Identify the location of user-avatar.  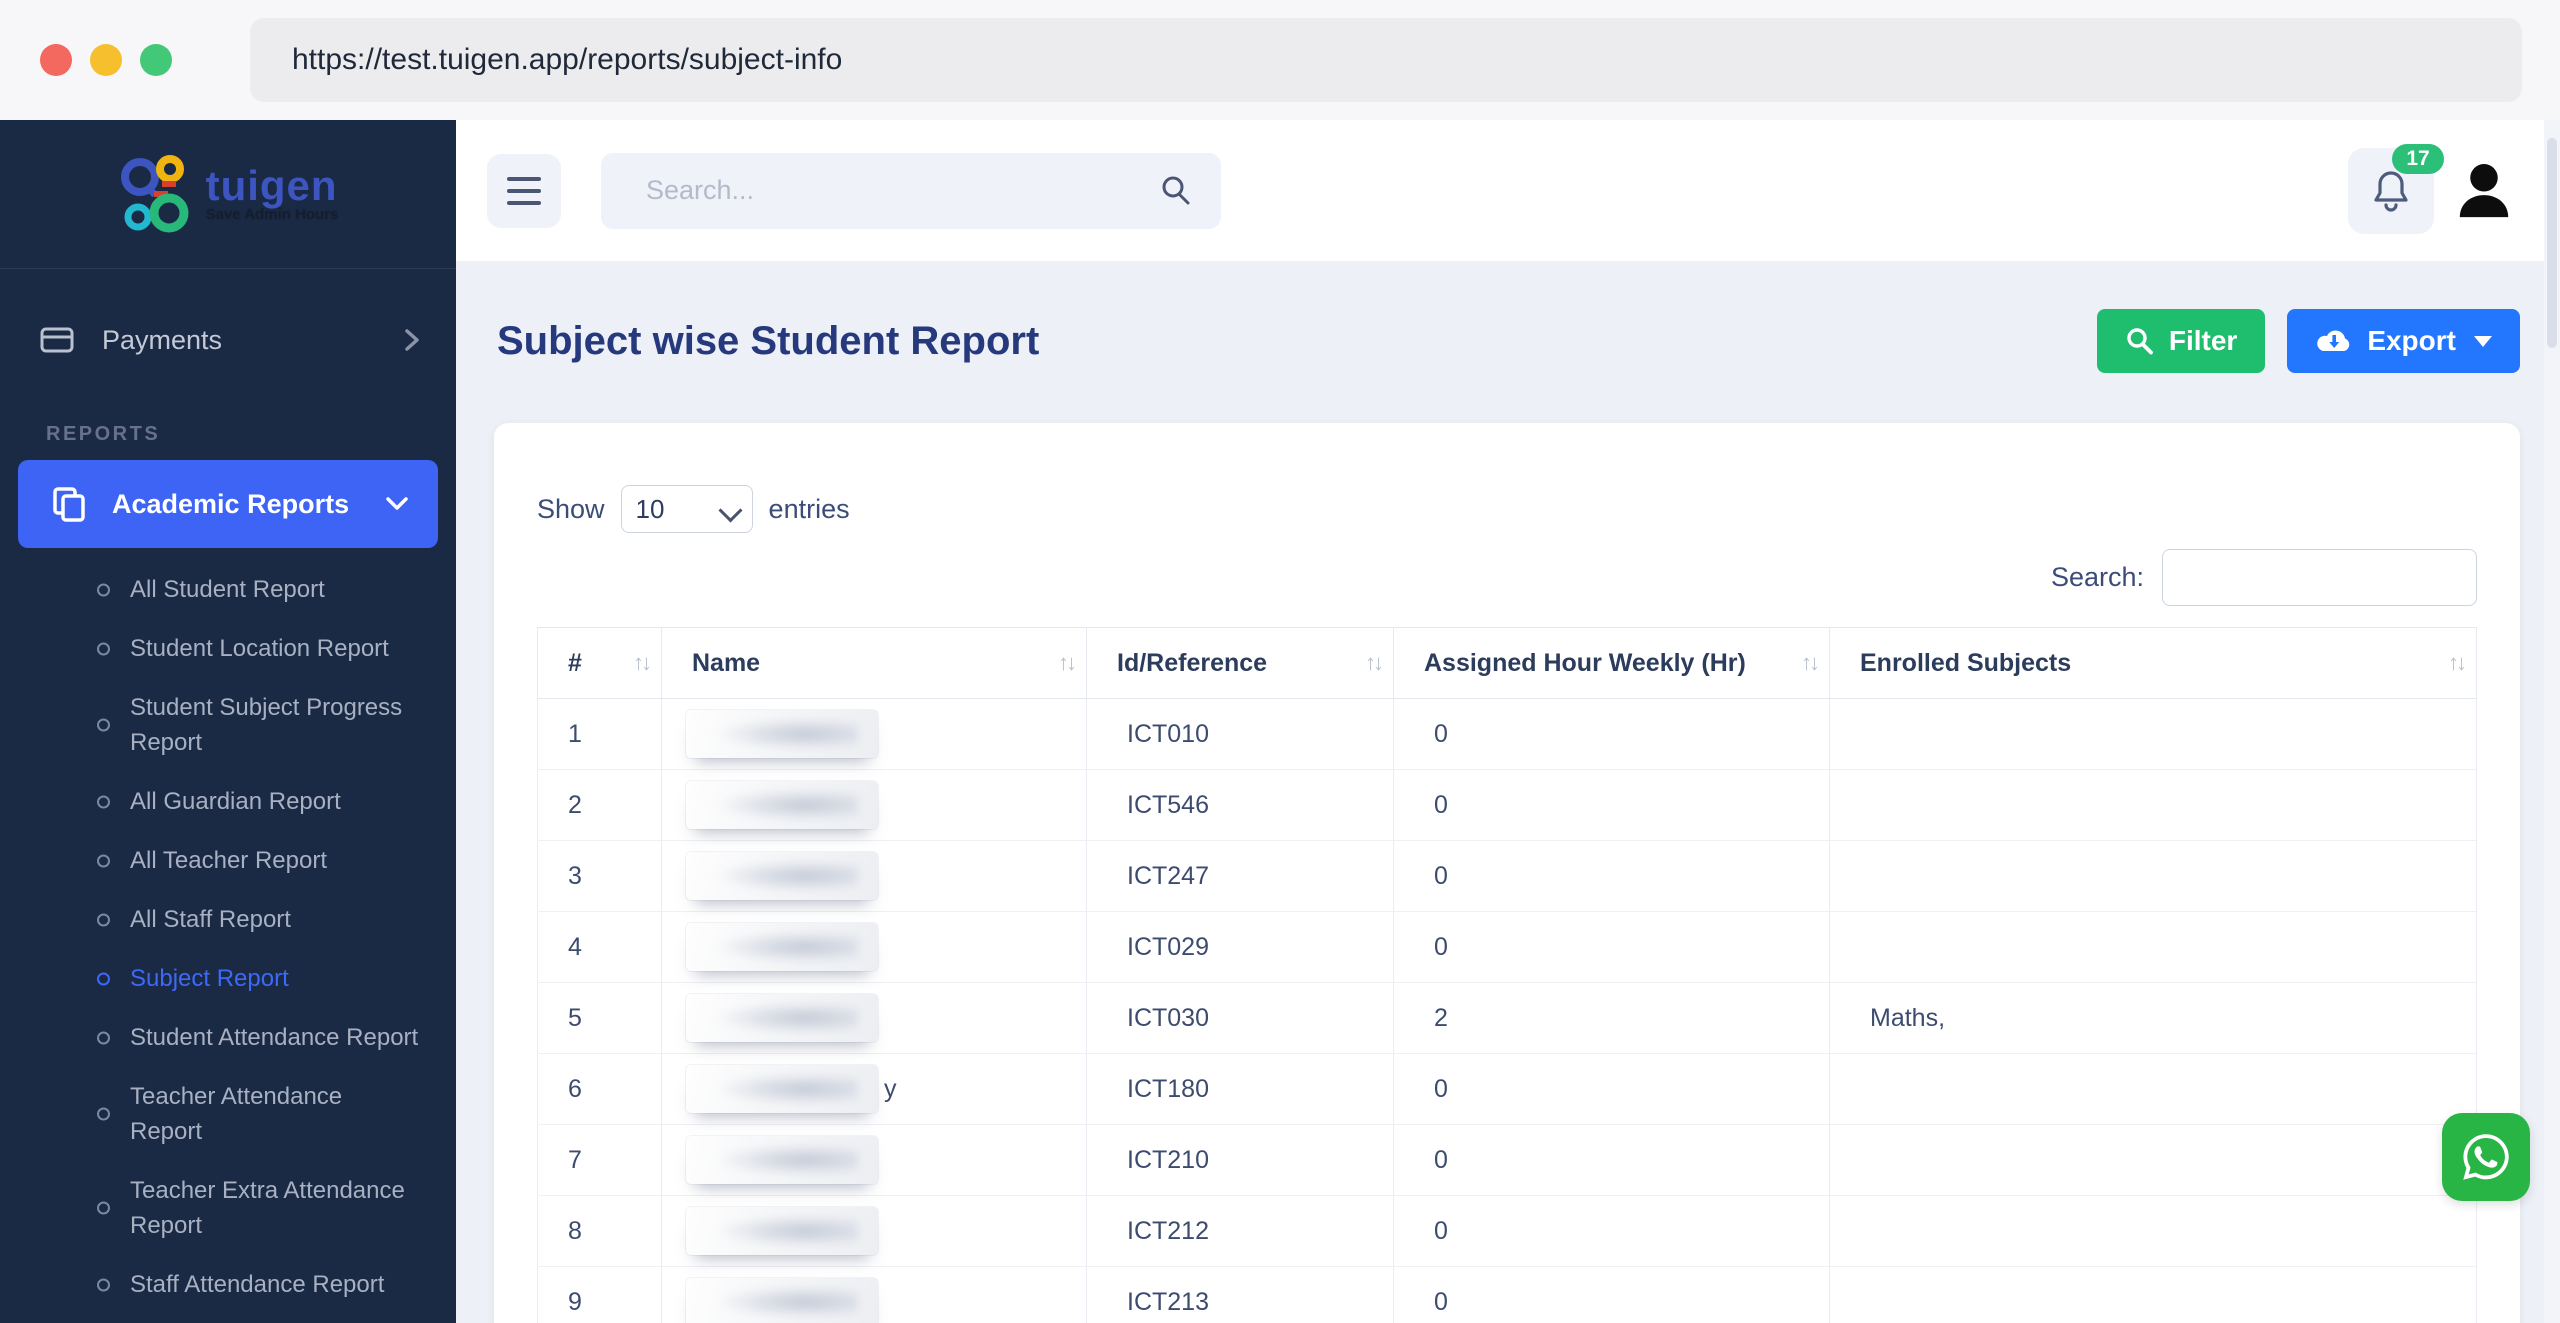
(2484, 191).